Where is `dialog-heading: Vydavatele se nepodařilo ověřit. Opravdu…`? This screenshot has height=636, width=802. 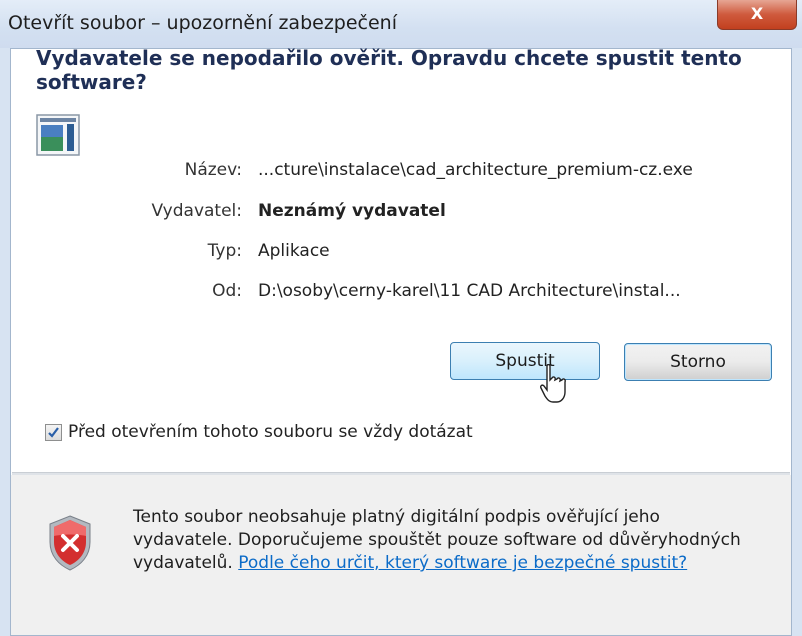
dialog-heading: Vydavatele se nepodařilo ověřit. Opravdu… is located at coordinates (389, 70).